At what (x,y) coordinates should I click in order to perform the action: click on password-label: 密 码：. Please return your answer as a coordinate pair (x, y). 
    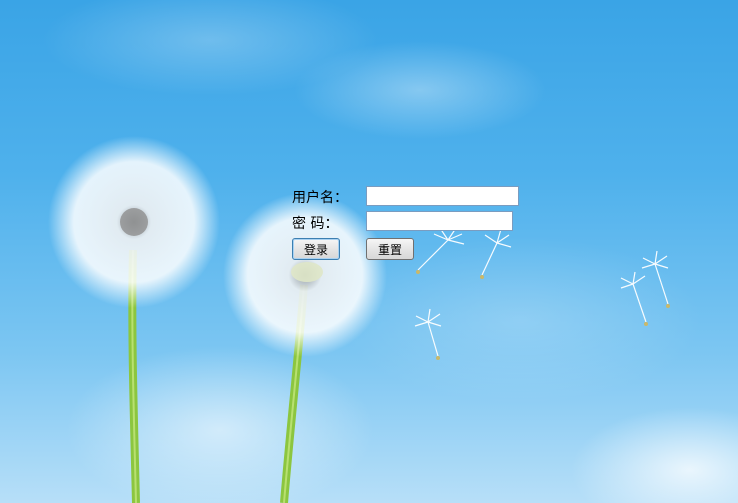
    Looking at the image, I should click on (315, 224).